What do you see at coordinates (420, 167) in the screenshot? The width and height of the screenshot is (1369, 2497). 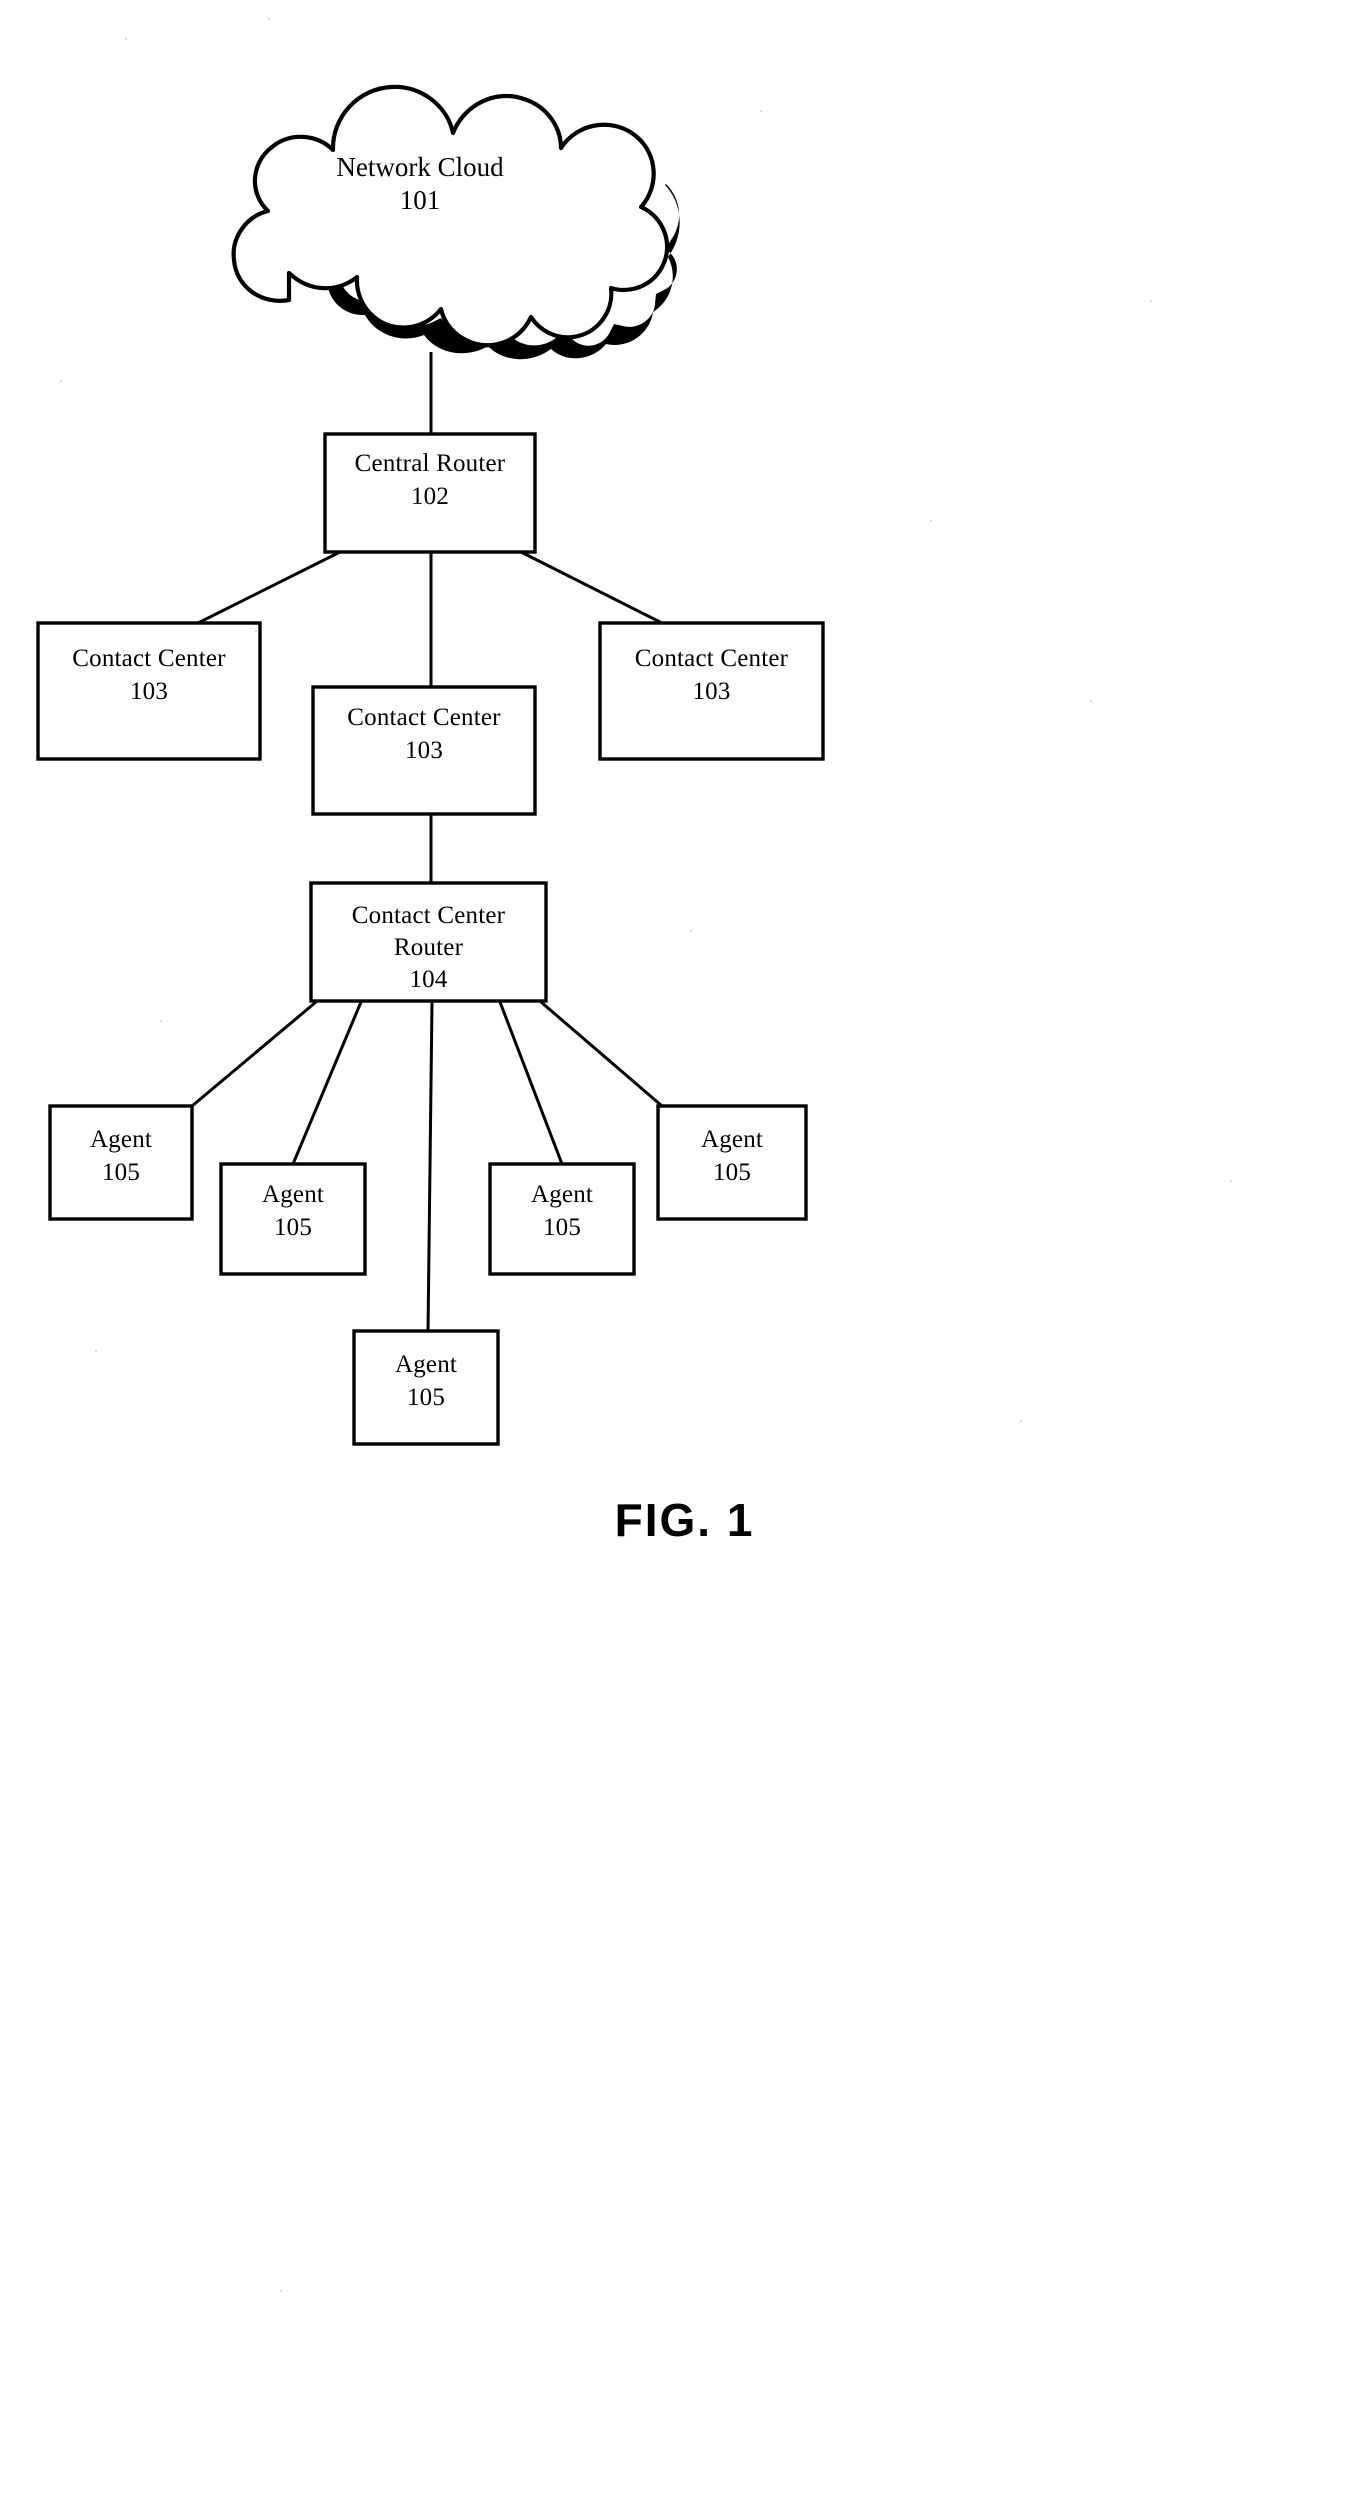 I see `network-cloud-label-line1: Network Cloud` at bounding box center [420, 167].